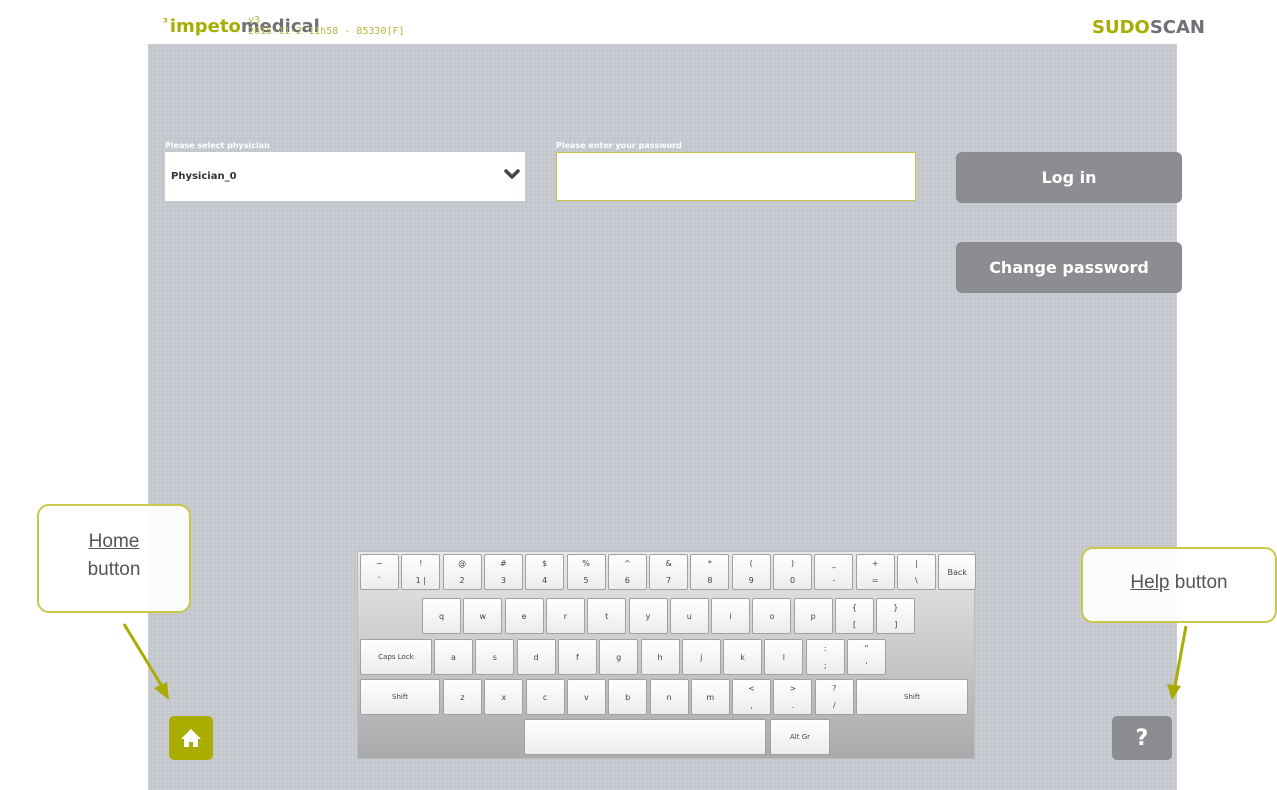  Describe the element at coordinates (655, 661) in the screenshot. I see `callout-arrows` at that location.